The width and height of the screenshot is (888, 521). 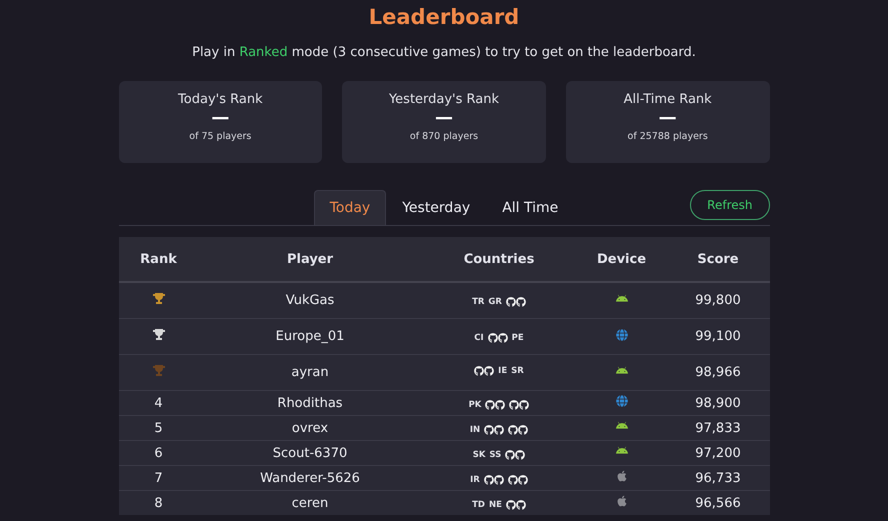 What do you see at coordinates (718, 259) in the screenshot?
I see `column-header: Score` at bounding box center [718, 259].